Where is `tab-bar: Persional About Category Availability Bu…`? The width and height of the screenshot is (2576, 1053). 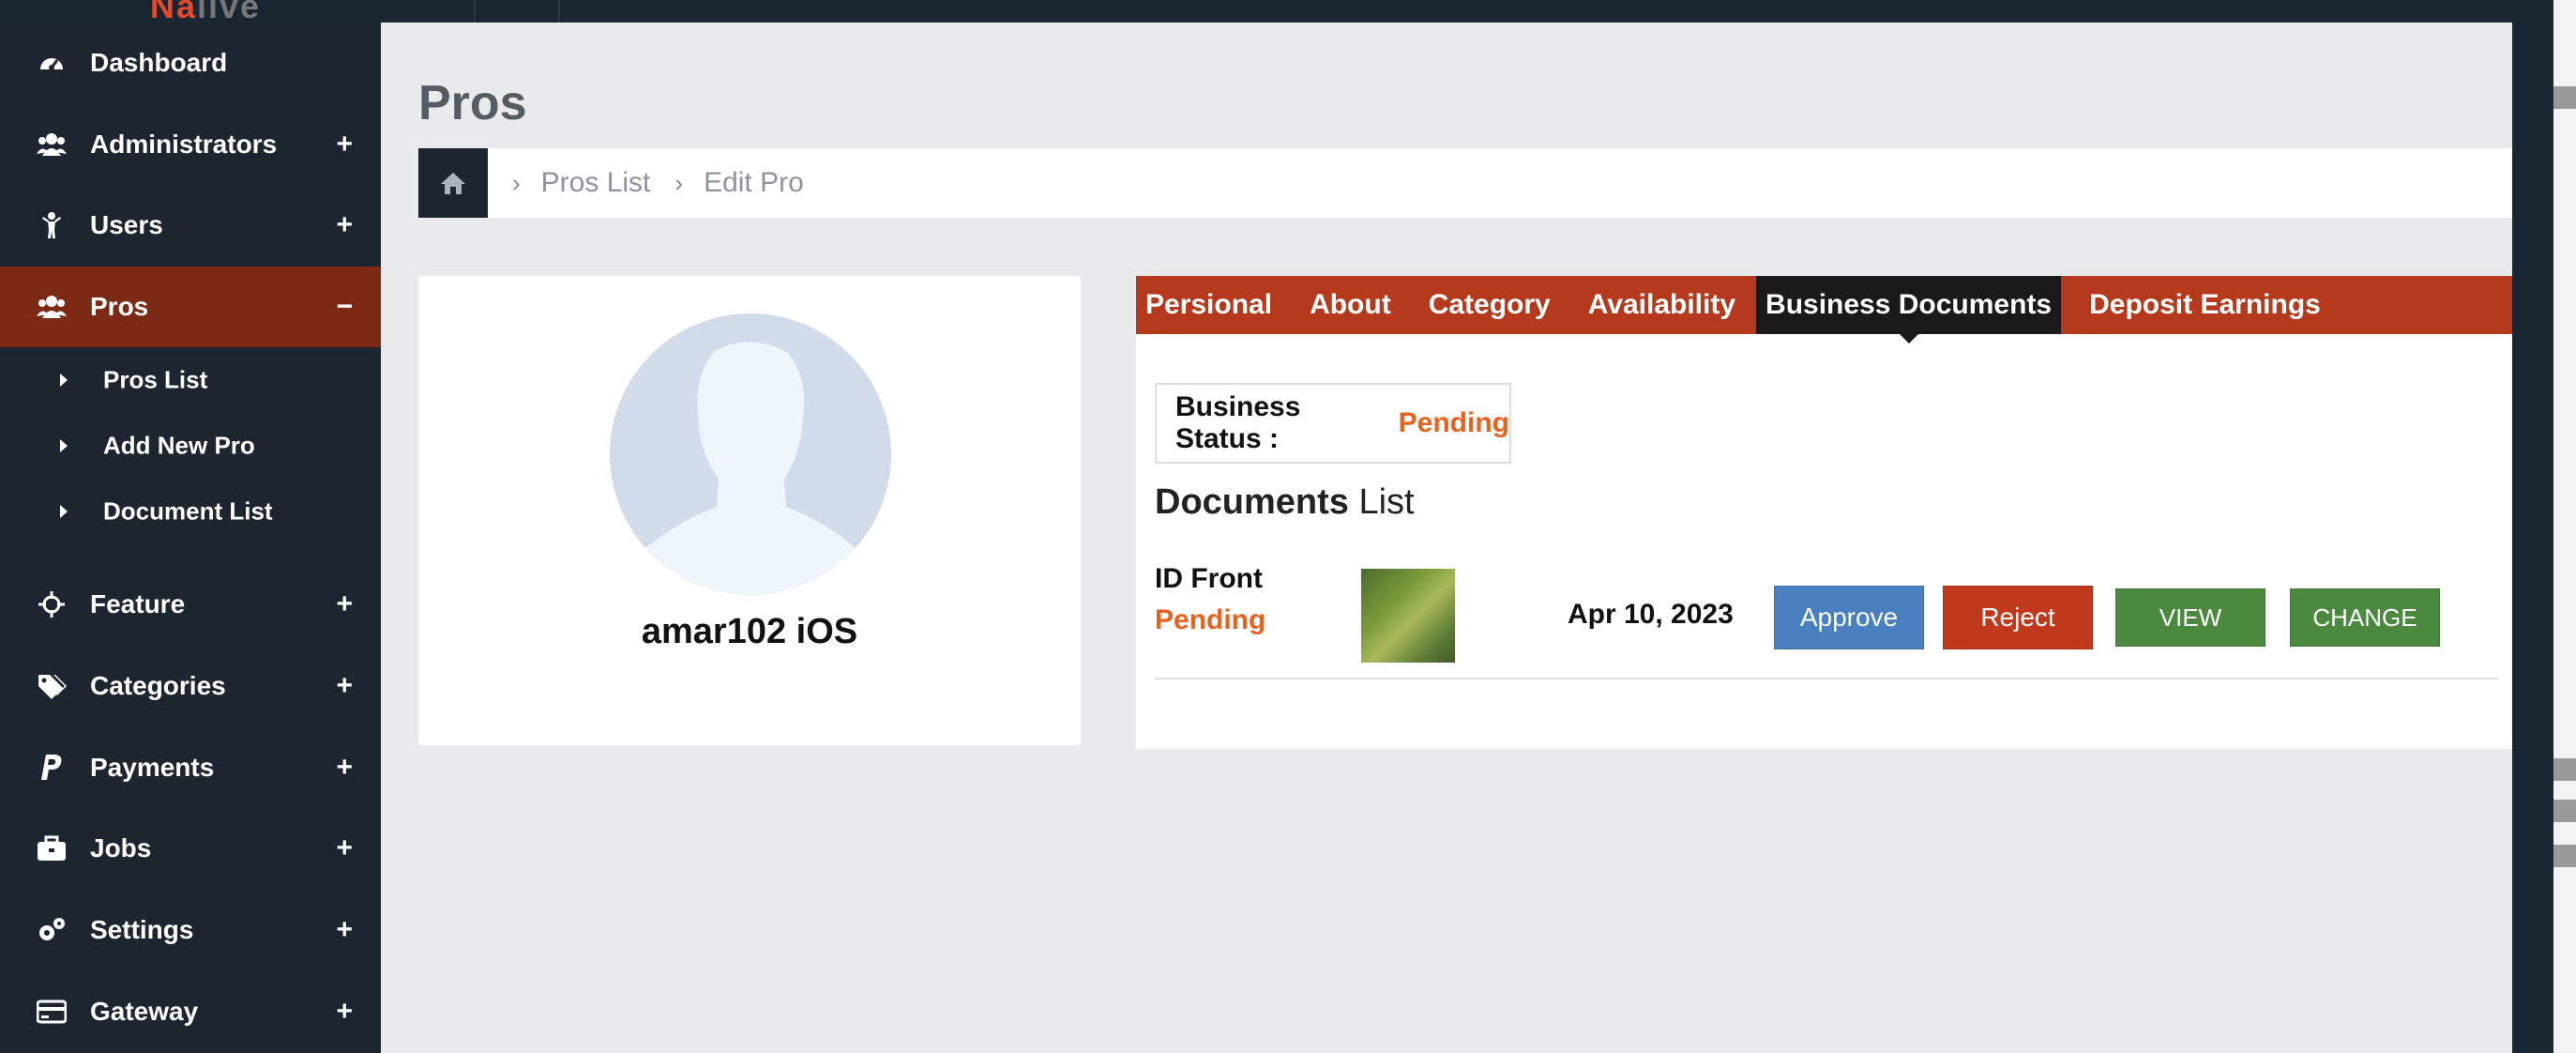
tab-bar: Persional About Category Availability Bu… is located at coordinates (1827, 305).